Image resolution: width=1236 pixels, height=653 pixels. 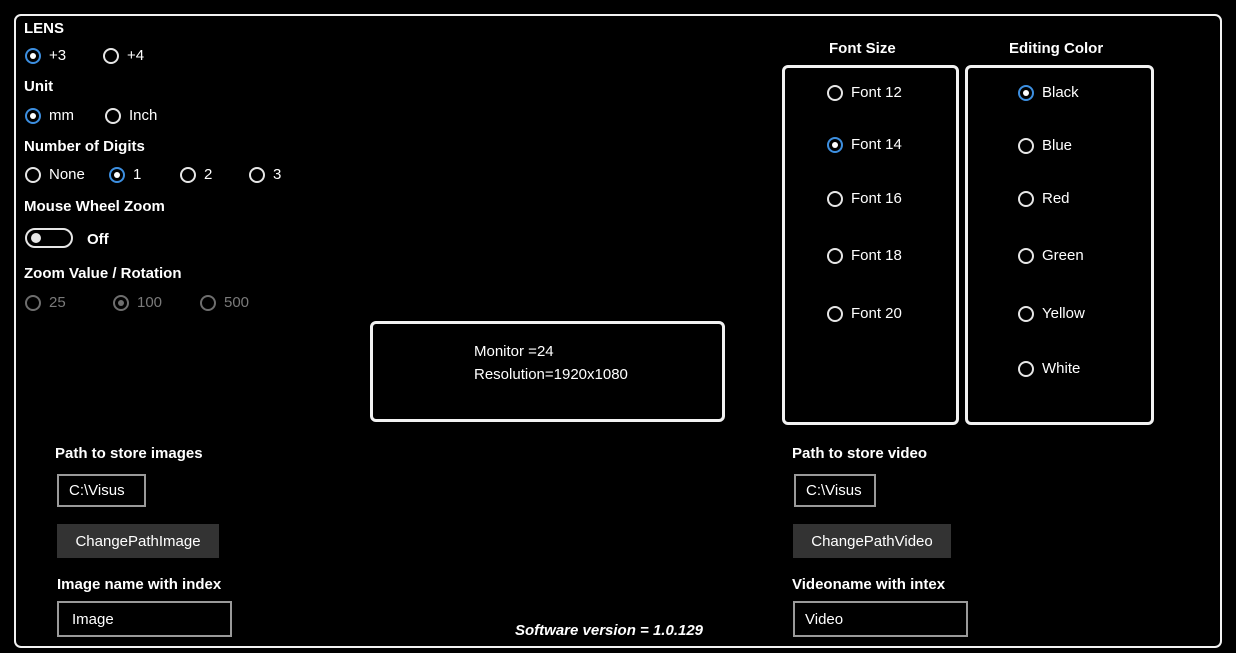 I want to click on change-path-image-button: ChangePathImage, so click(x=138, y=541).